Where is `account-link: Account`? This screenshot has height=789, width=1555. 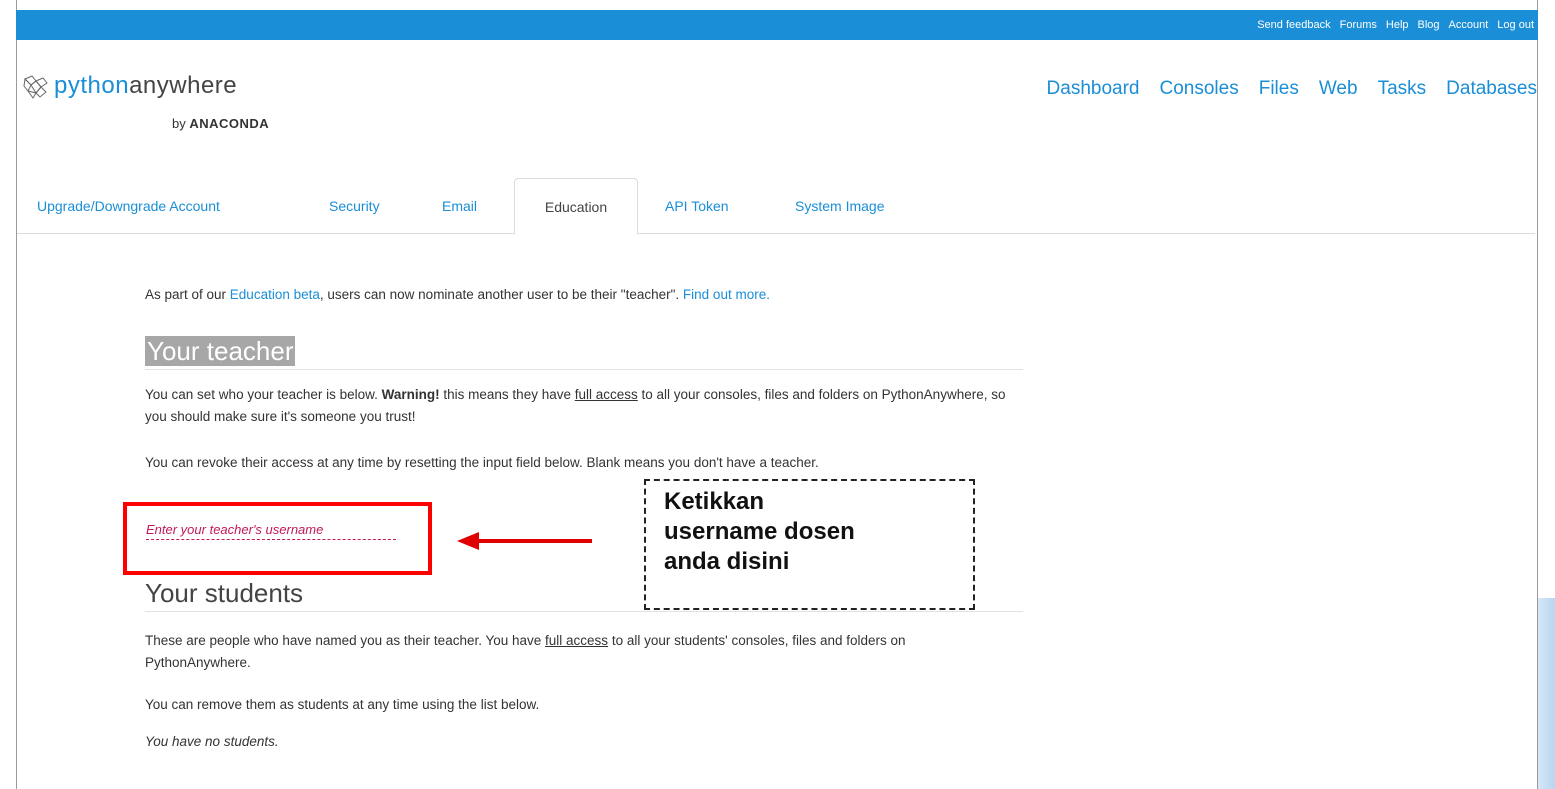
account-link: Account is located at coordinates (1469, 25).